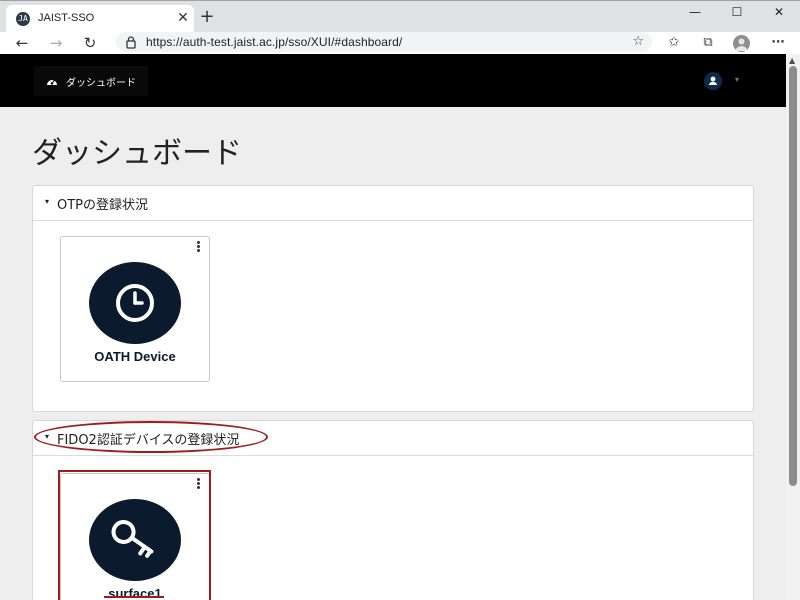  Describe the element at coordinates (779, 12) in the screenshot. I see `window-close-icon: ✕` at that location.